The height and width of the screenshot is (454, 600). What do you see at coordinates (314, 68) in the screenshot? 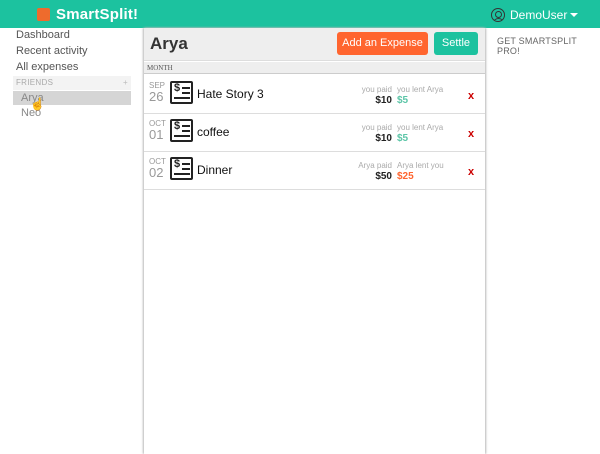
I see `month-header: MONTH` at bounding box center [314, 68].